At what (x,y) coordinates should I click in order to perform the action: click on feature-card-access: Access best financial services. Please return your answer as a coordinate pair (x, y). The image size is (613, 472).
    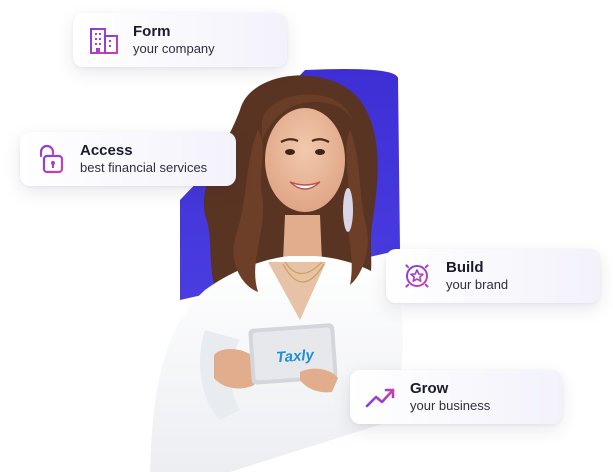
    Looking at the image, I should click on (128, 159).